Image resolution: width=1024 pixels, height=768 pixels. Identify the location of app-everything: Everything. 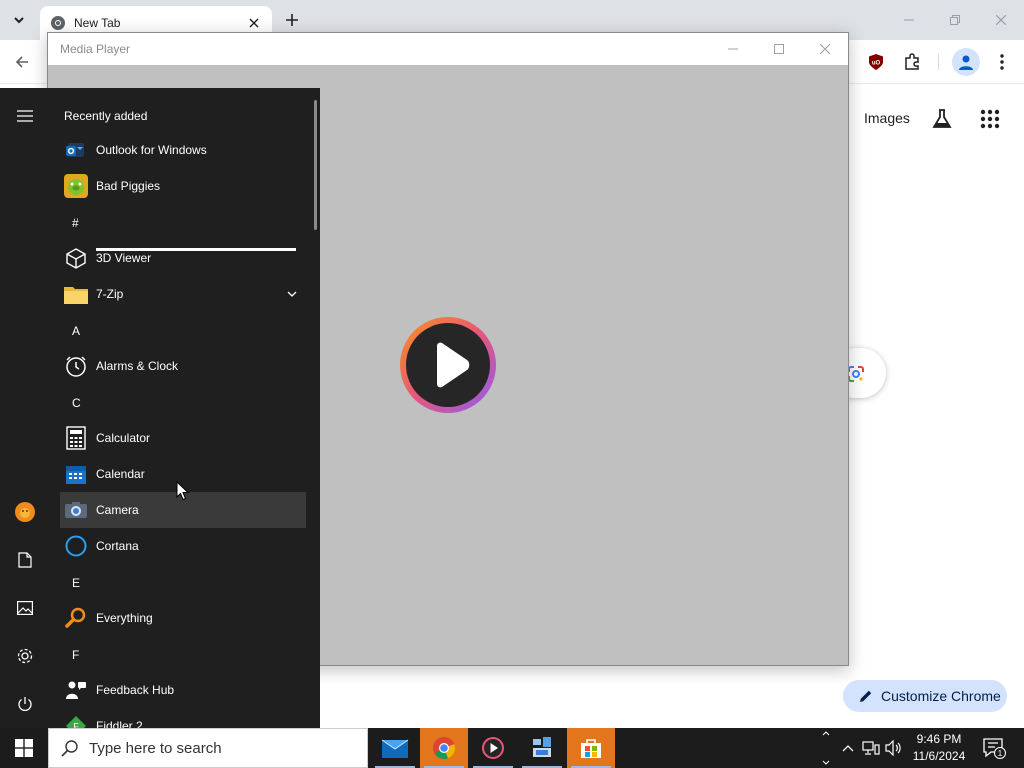
(183, 618).